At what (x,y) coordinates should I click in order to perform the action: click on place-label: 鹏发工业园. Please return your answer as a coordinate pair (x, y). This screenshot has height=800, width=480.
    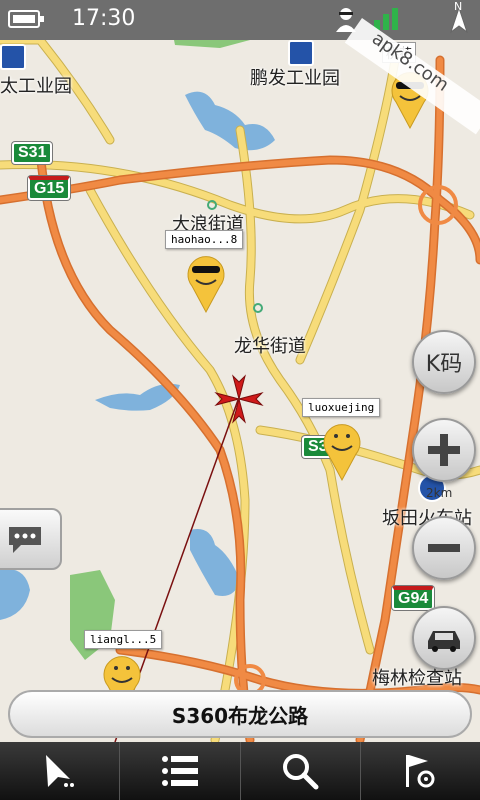
    Looking at the image, I should click on (295, 77).